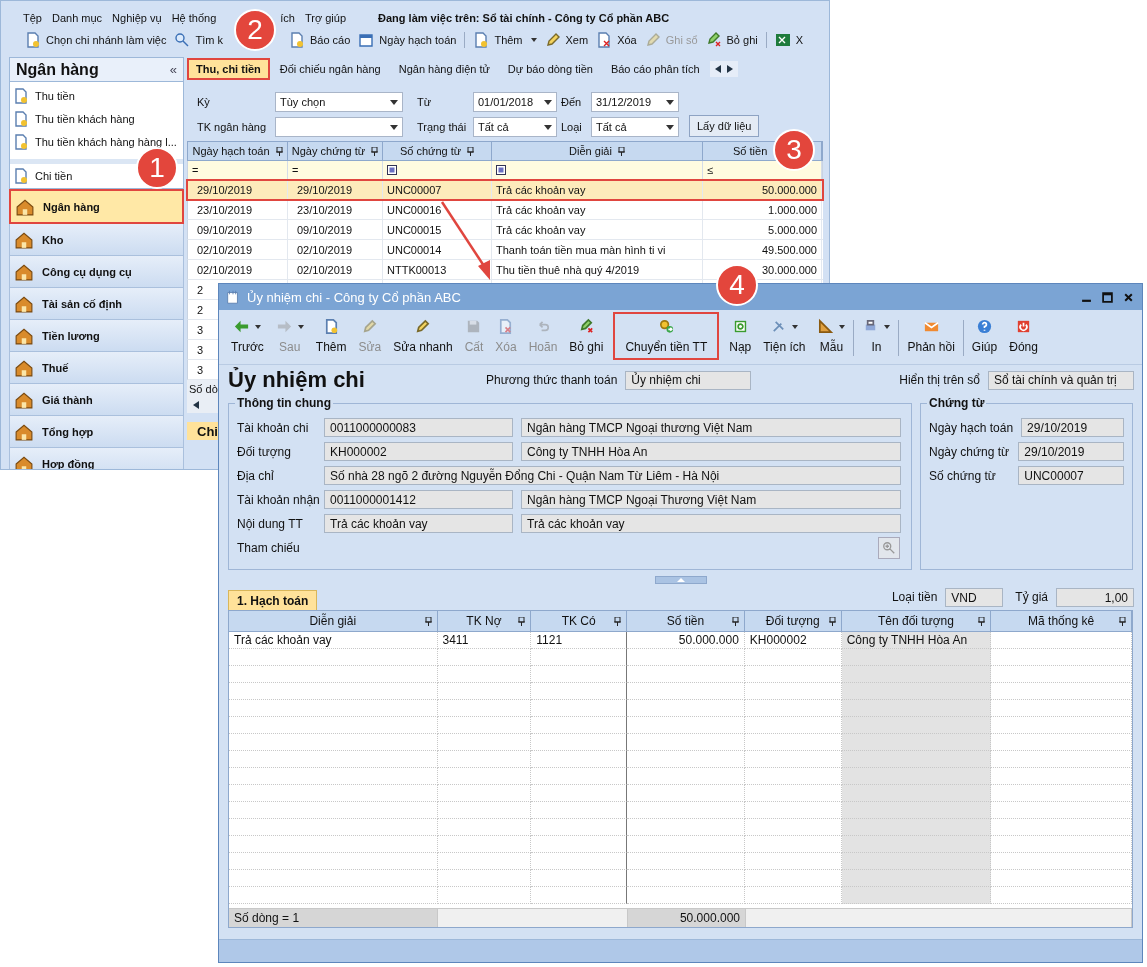  What do you see at coordinates (612, 475) in the screenshot?
I see `input-field: Số nhà 28 ngõ 2 đường Nguyễn Đổng Chi - Quận Nam Từ Liêm - Hà Nội` at bounding box center [612, 475].